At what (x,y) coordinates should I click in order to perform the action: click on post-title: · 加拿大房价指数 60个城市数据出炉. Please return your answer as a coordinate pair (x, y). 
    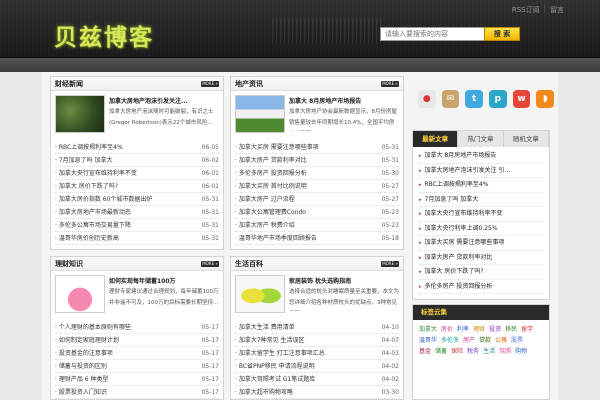
    Looking at the image, I should click on (103, 199).